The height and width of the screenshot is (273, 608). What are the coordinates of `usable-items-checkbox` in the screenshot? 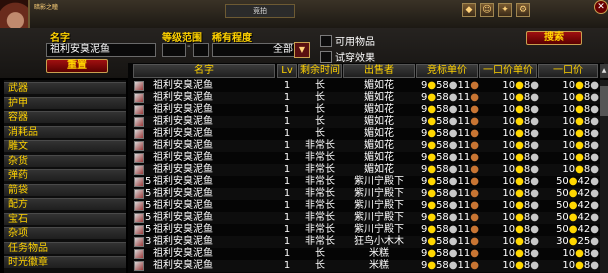 It's located at (326, 41).